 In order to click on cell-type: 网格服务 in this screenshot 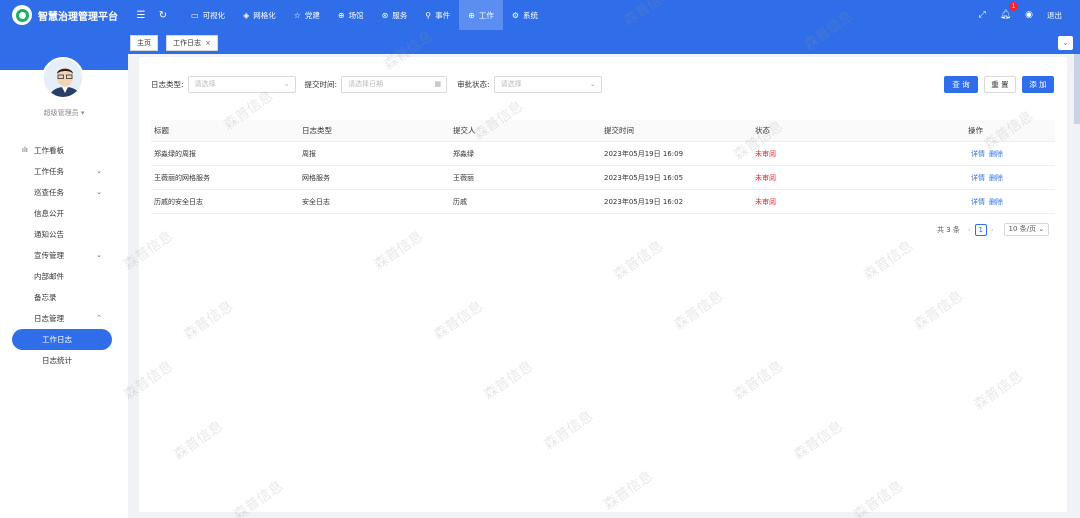, I will do `click(316, 177)`.